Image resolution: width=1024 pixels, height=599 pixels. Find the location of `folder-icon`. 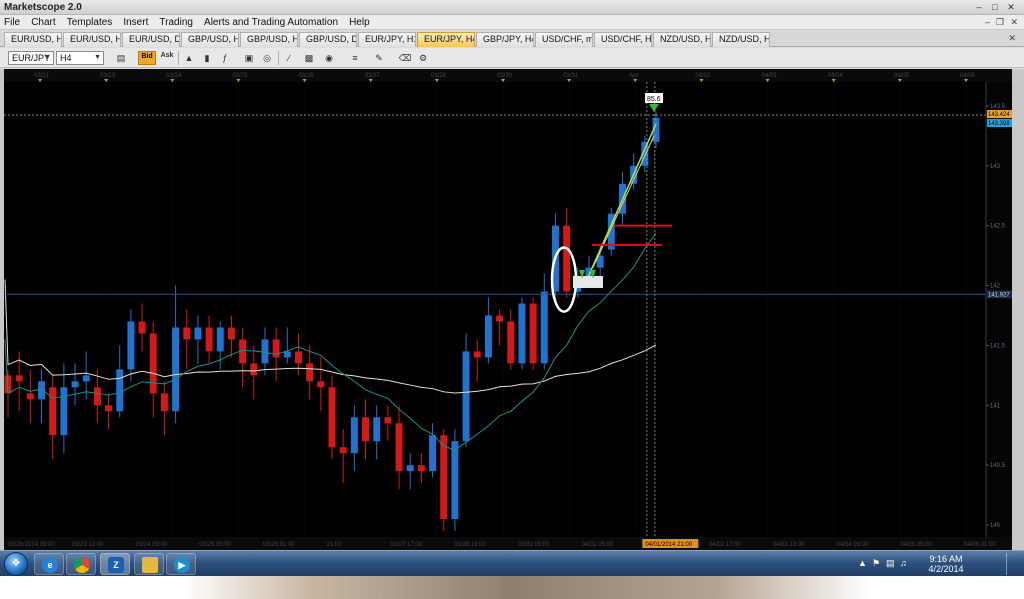

folder-icon is located at coordinates (150, 565).